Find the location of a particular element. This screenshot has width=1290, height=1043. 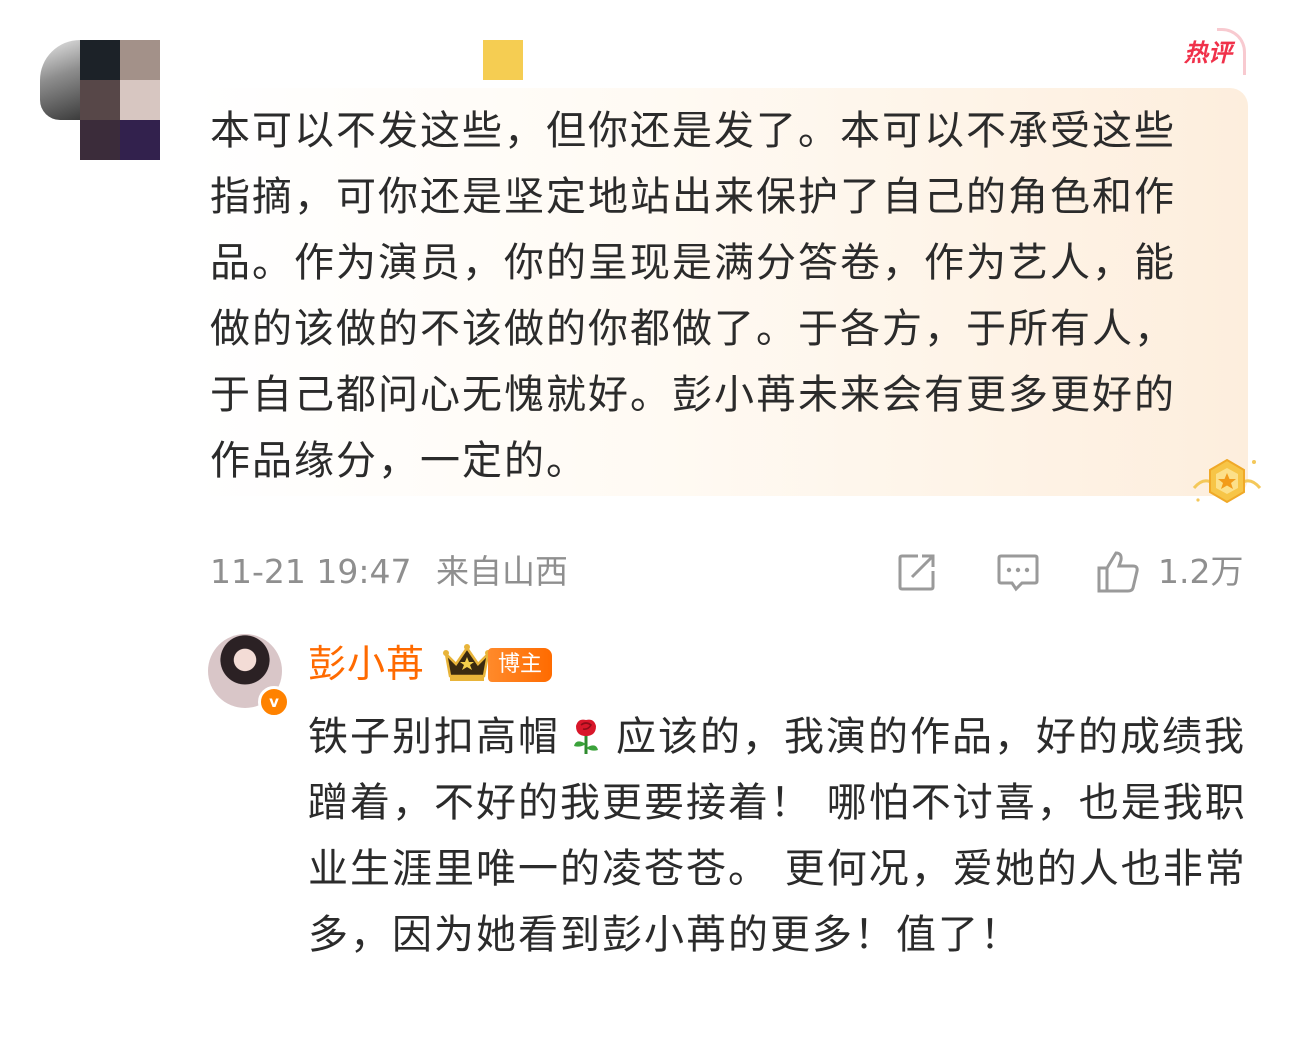

hot-comment-badge: 热评 is located at coordinates (1208, 50).